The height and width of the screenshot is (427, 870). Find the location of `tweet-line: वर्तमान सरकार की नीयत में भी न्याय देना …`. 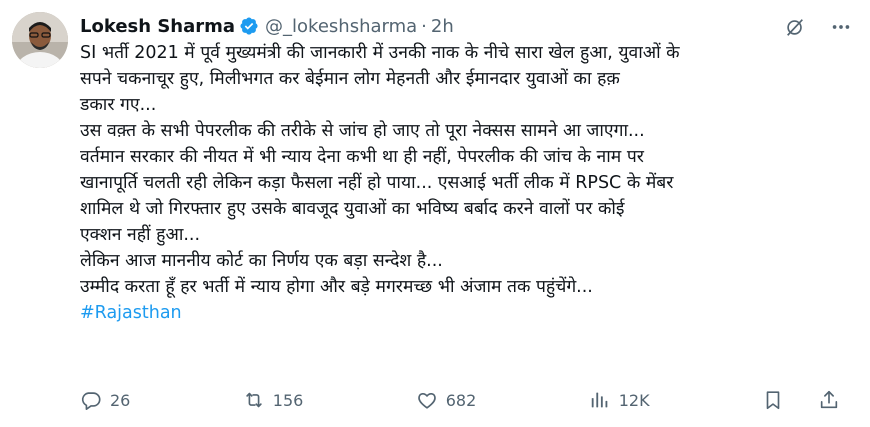

tweet-line: वर्तमान सरकार की नीयत में भी न्याय देना … is located at coordinates (362, 157).